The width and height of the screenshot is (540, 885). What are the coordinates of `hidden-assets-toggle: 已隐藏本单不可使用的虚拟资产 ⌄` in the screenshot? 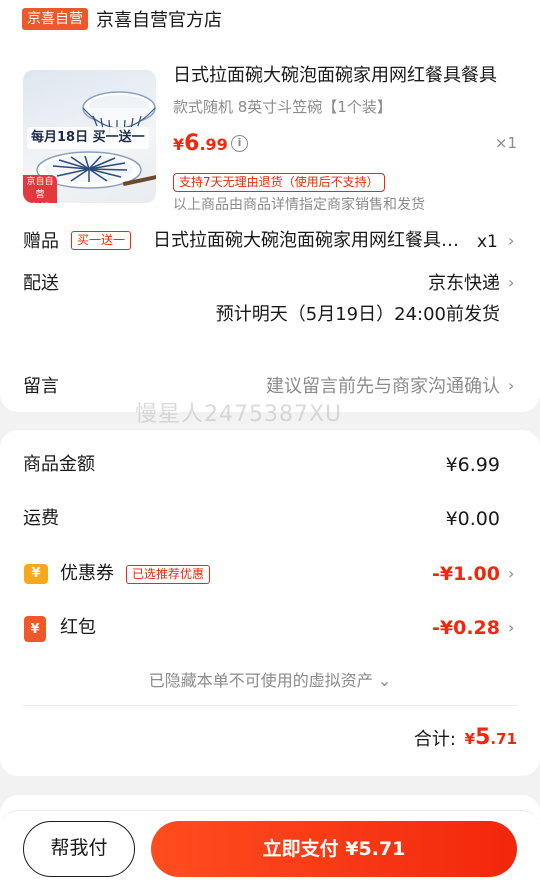 It's located at (270, 681).